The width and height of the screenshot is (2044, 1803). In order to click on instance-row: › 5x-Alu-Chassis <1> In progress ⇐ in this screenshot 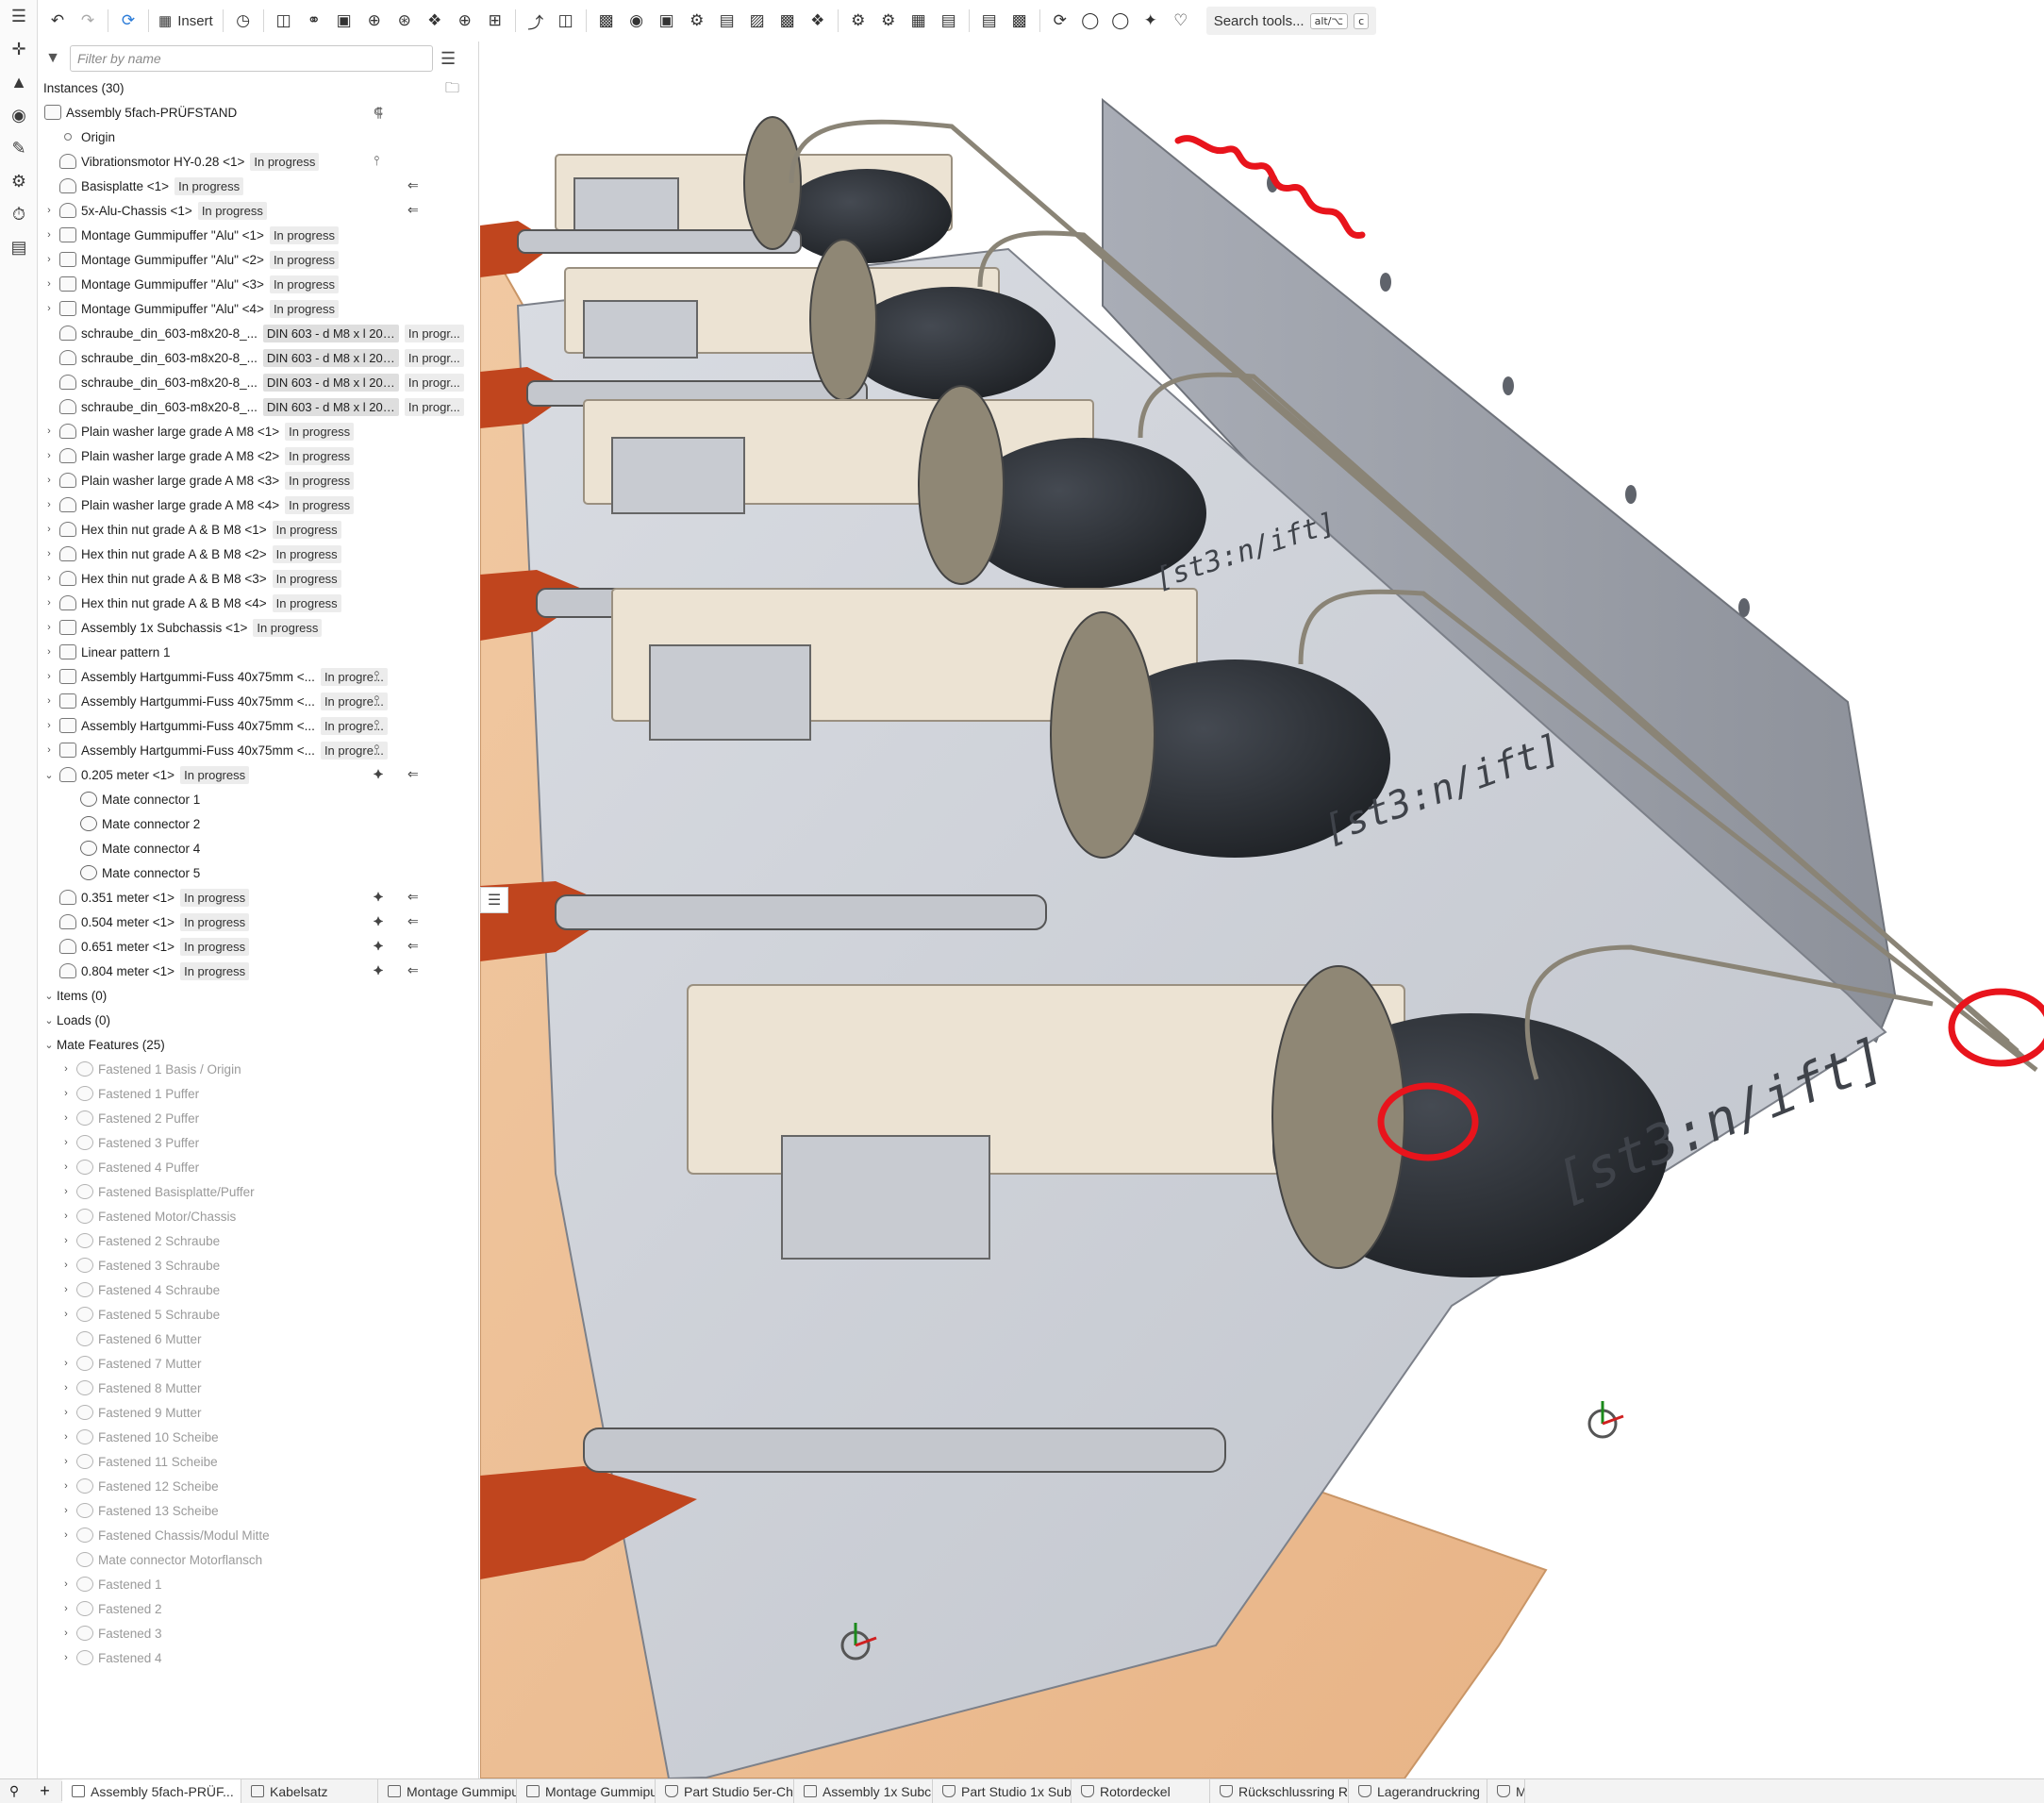, I will do `click(258, 210)`.